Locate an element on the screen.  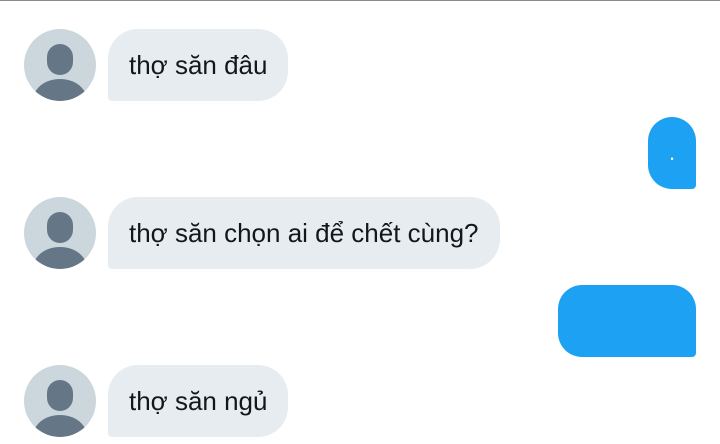
message-text: thợ săn đâu is located at coordinates (198, 64).